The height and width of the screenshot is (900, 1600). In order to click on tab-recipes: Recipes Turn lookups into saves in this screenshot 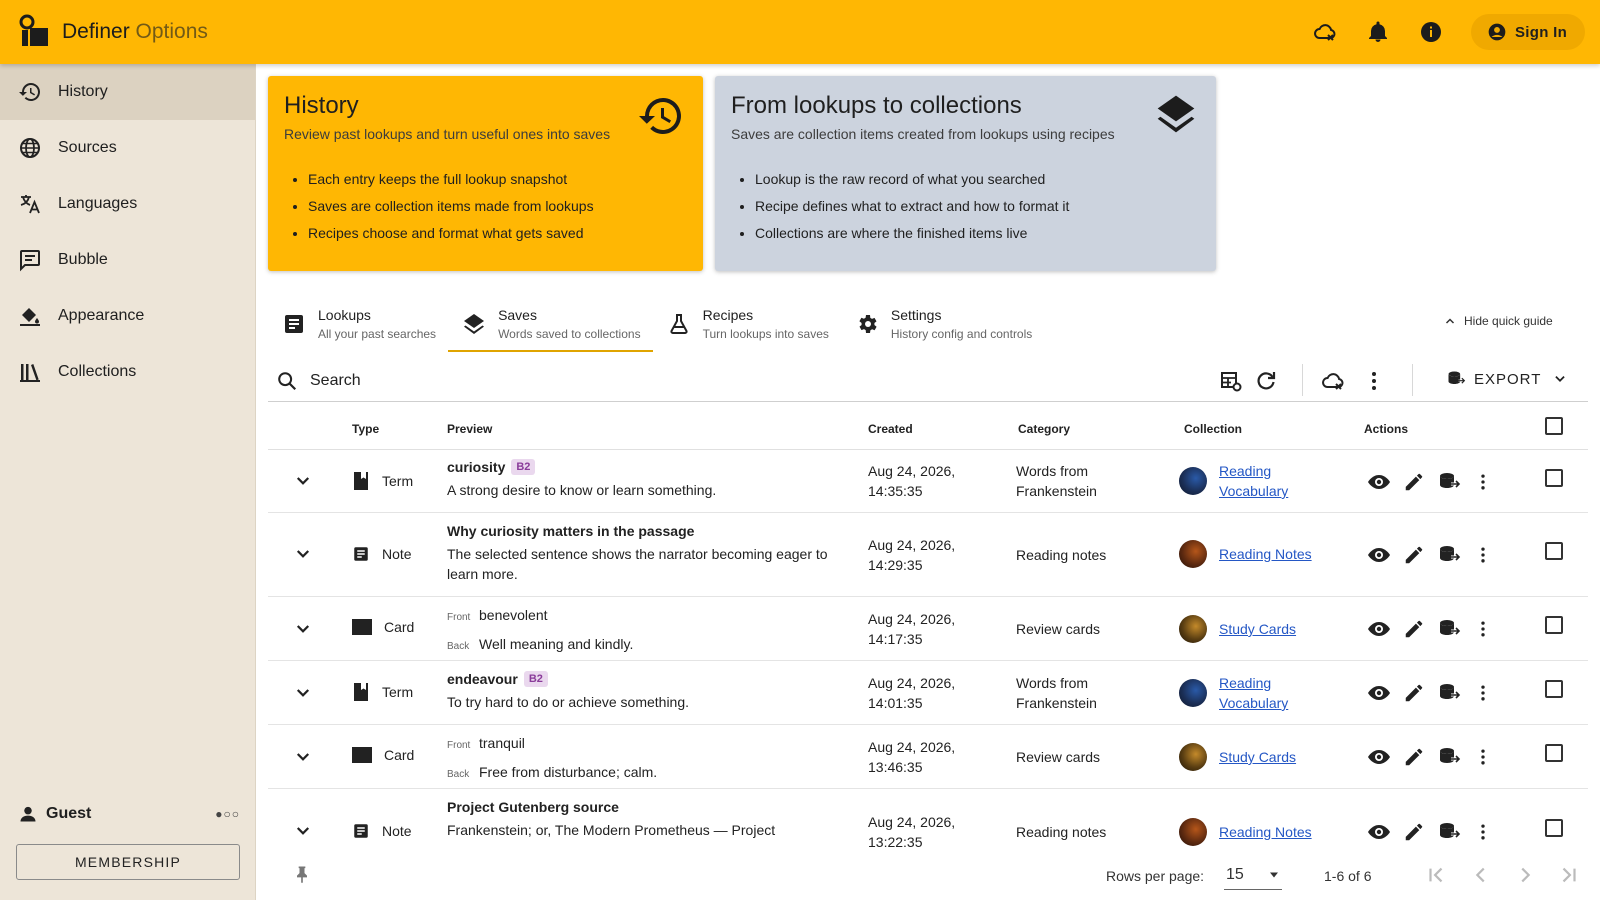, I will do `click(747, 324)`.